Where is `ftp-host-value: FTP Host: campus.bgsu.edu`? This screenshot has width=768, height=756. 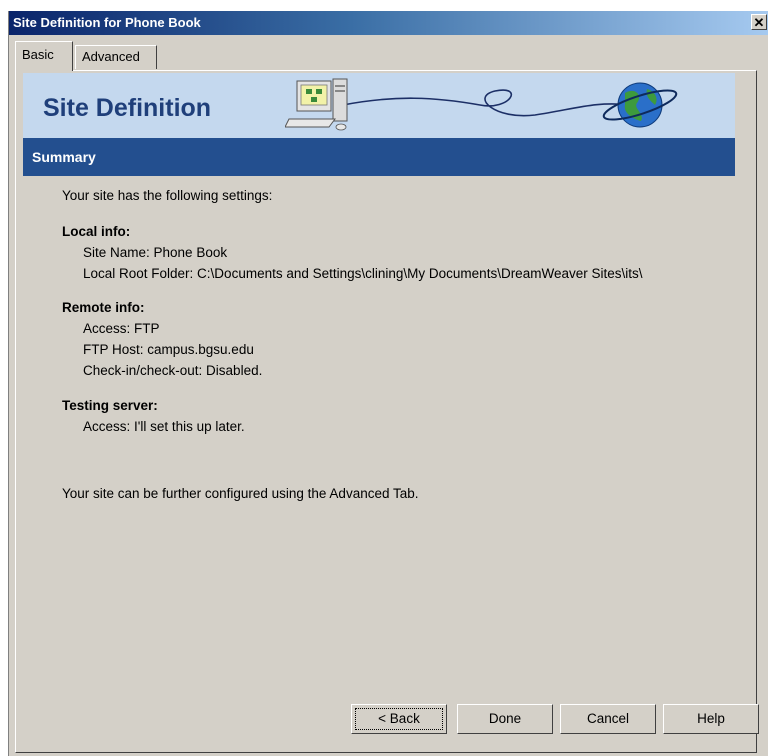
ftp-host-value: FTP Host: campus.bgsu.edu is located at coordinates (168, 349).